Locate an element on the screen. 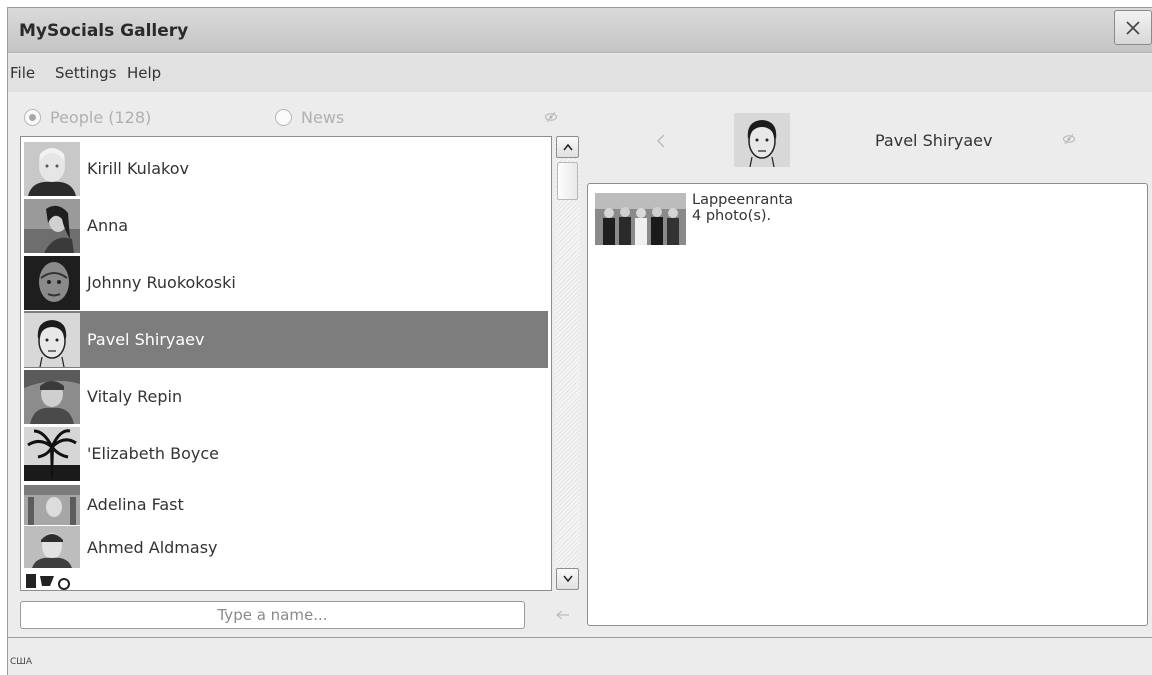 The image size is (1152, 675). album-photo-count: 4 photo(s). is located at coordinates (732, 216).